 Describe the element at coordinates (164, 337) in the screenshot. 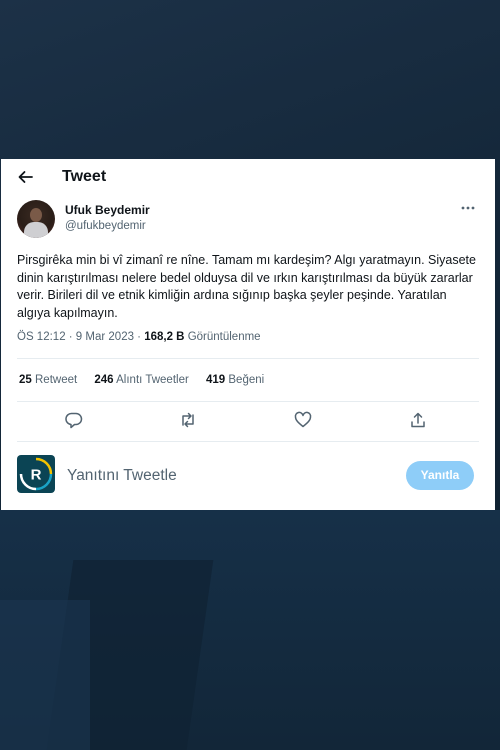

I see `views-count: 168,2 B` at that location.